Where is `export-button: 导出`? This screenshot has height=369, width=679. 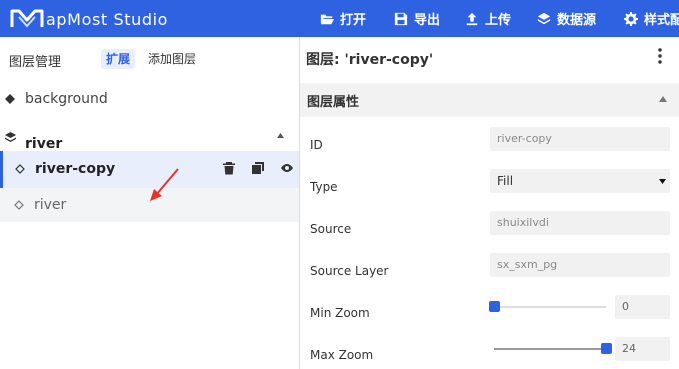
export-button: 导出 is located at coordinates (417, 18).